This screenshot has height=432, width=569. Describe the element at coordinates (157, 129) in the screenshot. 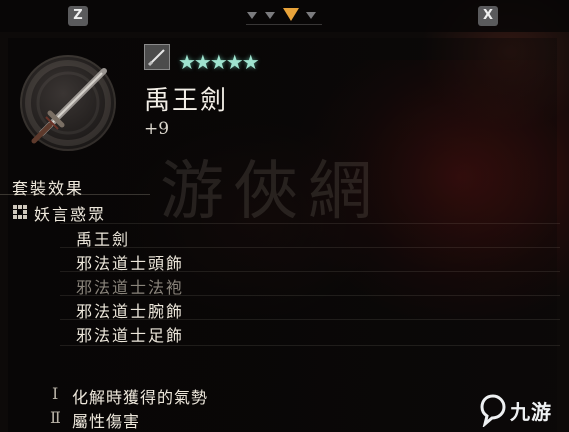

I see `upgrade-level: +9` at that location.